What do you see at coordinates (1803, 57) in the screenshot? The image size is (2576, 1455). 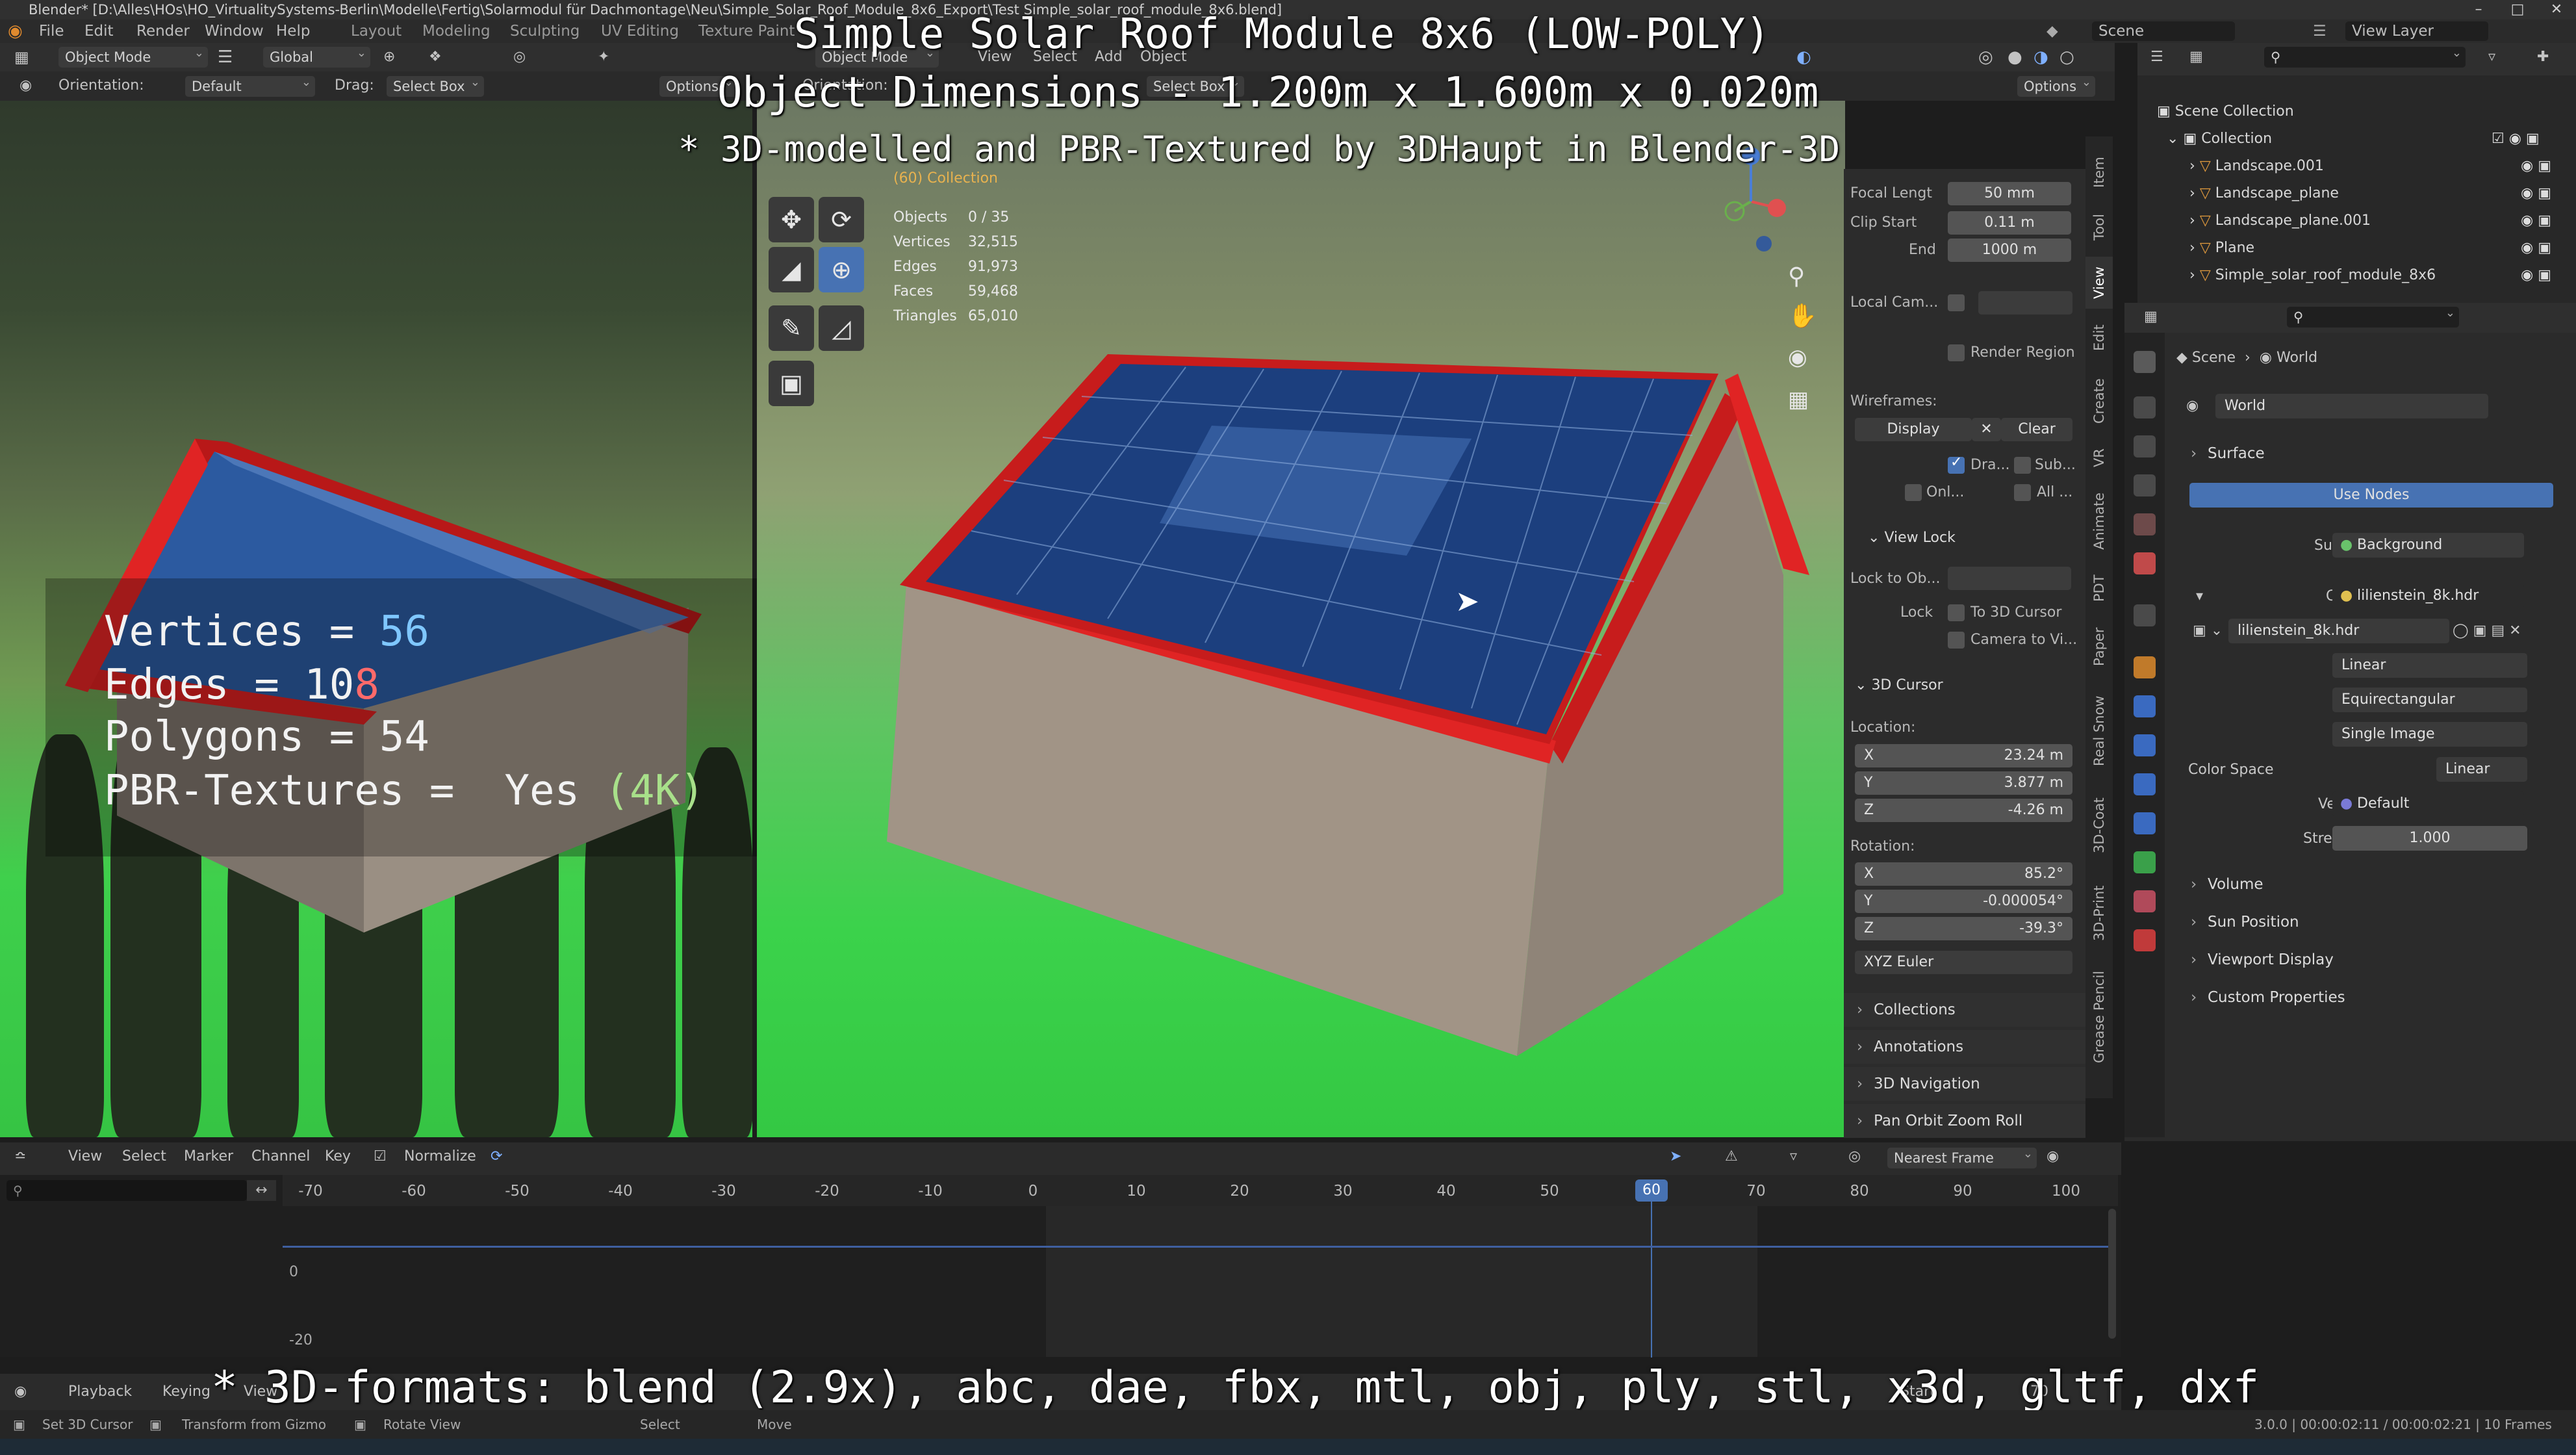 I see `overlays-icon: ◐` at bounding box center [1803, 57].